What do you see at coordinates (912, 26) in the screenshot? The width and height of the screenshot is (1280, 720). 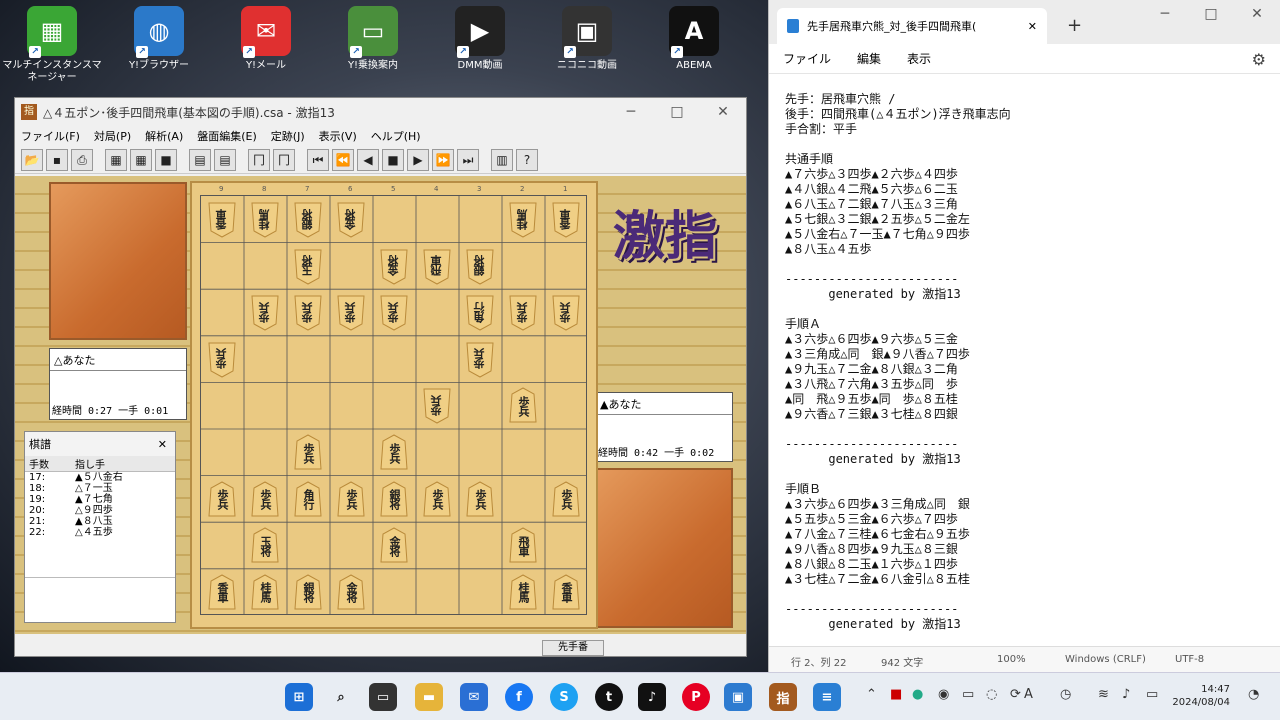 I see `notepad-tab: 先手居飛車穴熊_対_後手四間飛車(✕` at bounding box center [912, 26].